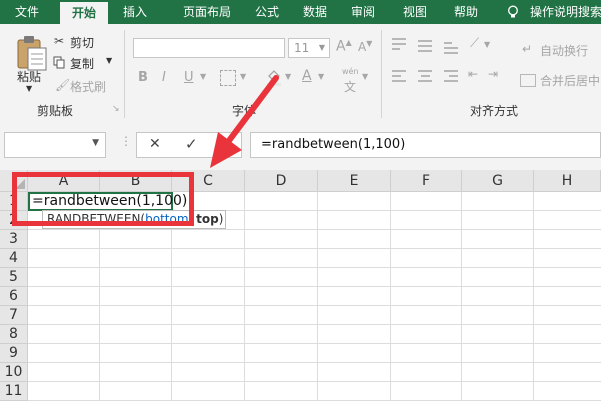  Describe the element at coordinates (473, 74) in the screenshot. I see `decrease-indent-icon: ⇤` at that location.